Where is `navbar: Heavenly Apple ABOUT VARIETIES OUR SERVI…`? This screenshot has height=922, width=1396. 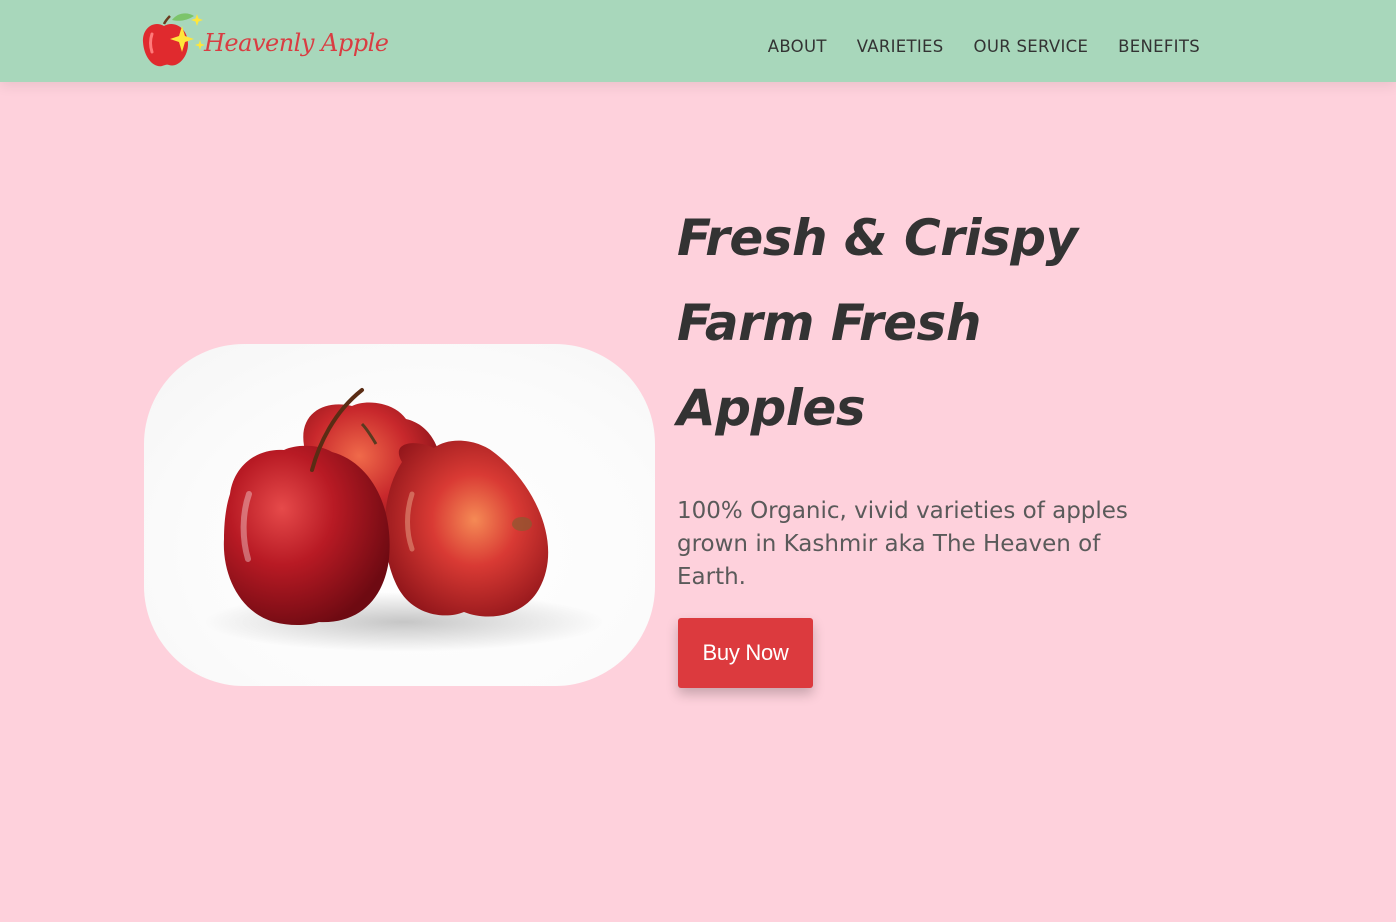 navbar: Heavenly Apple ABOUT VARIETIES OUR SERVI… is located at coordinates (698, 41).